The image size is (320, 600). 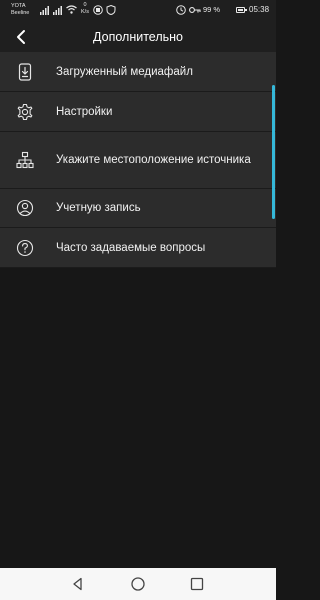 I want to click on menu-item-label: Часто задаваемые вопросы, so click(x=131, y=247).